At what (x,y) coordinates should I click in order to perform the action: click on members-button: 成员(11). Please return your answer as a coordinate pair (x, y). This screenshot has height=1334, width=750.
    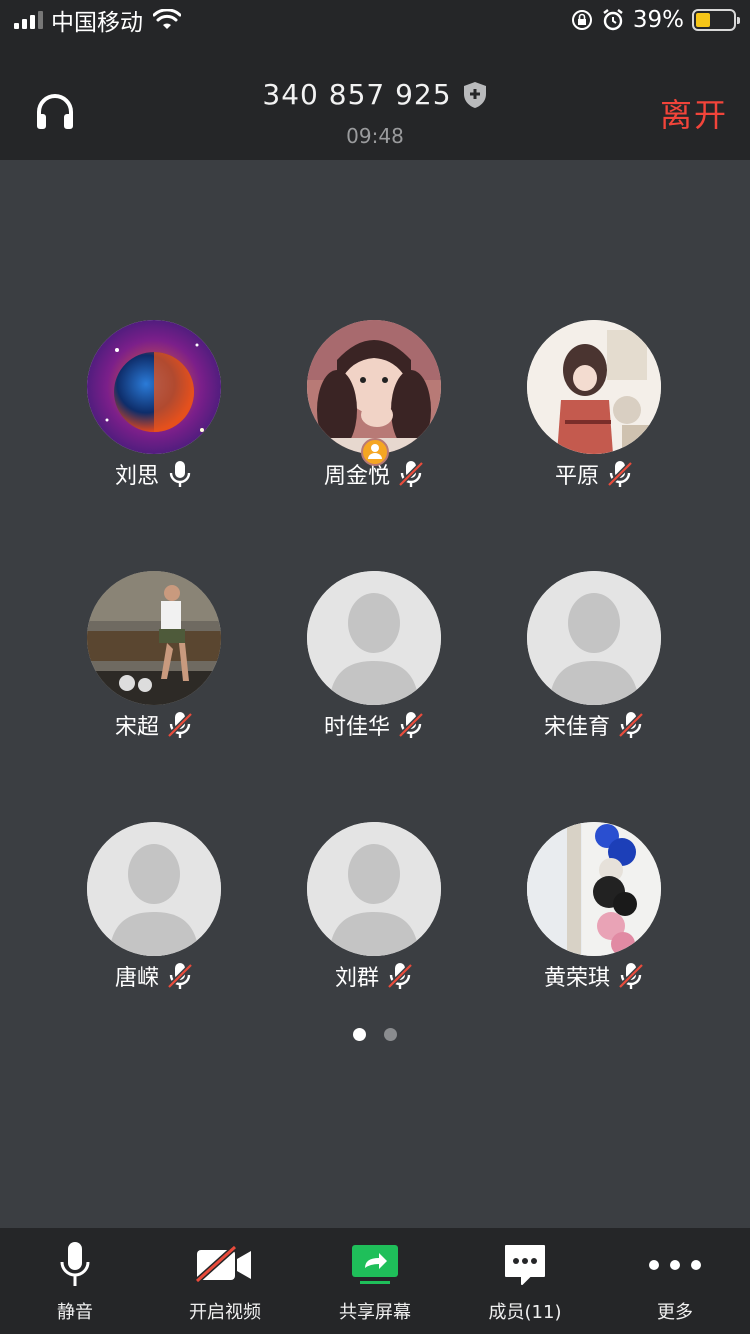
    Looking at the image, I should click on (525, 1281).